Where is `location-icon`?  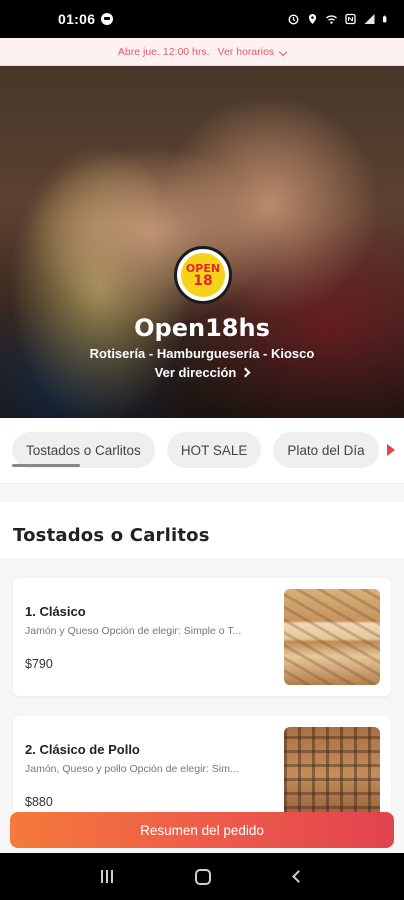
location-icon is located at coordinates (312, 19).